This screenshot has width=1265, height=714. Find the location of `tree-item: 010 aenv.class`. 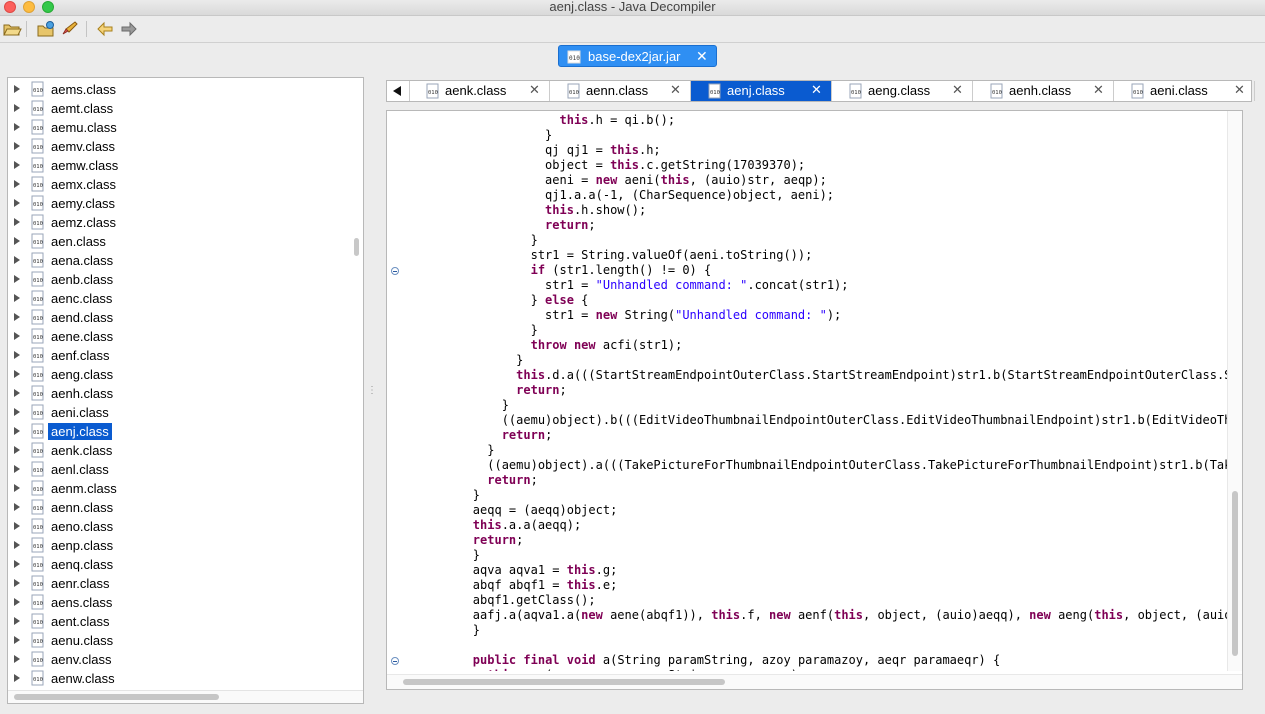

tree-item: 010 aenv.class is located at coordinates (178, 659).